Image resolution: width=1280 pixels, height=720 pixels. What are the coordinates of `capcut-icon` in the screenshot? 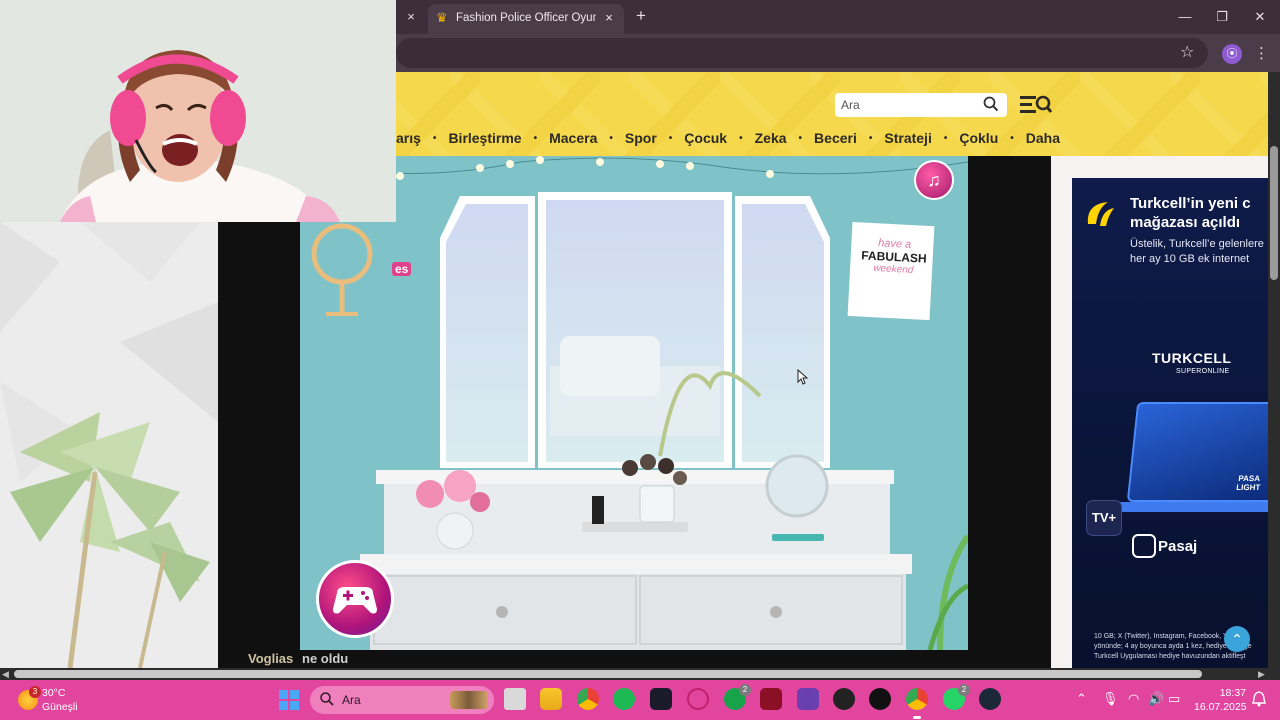 It's located at (661, 699).